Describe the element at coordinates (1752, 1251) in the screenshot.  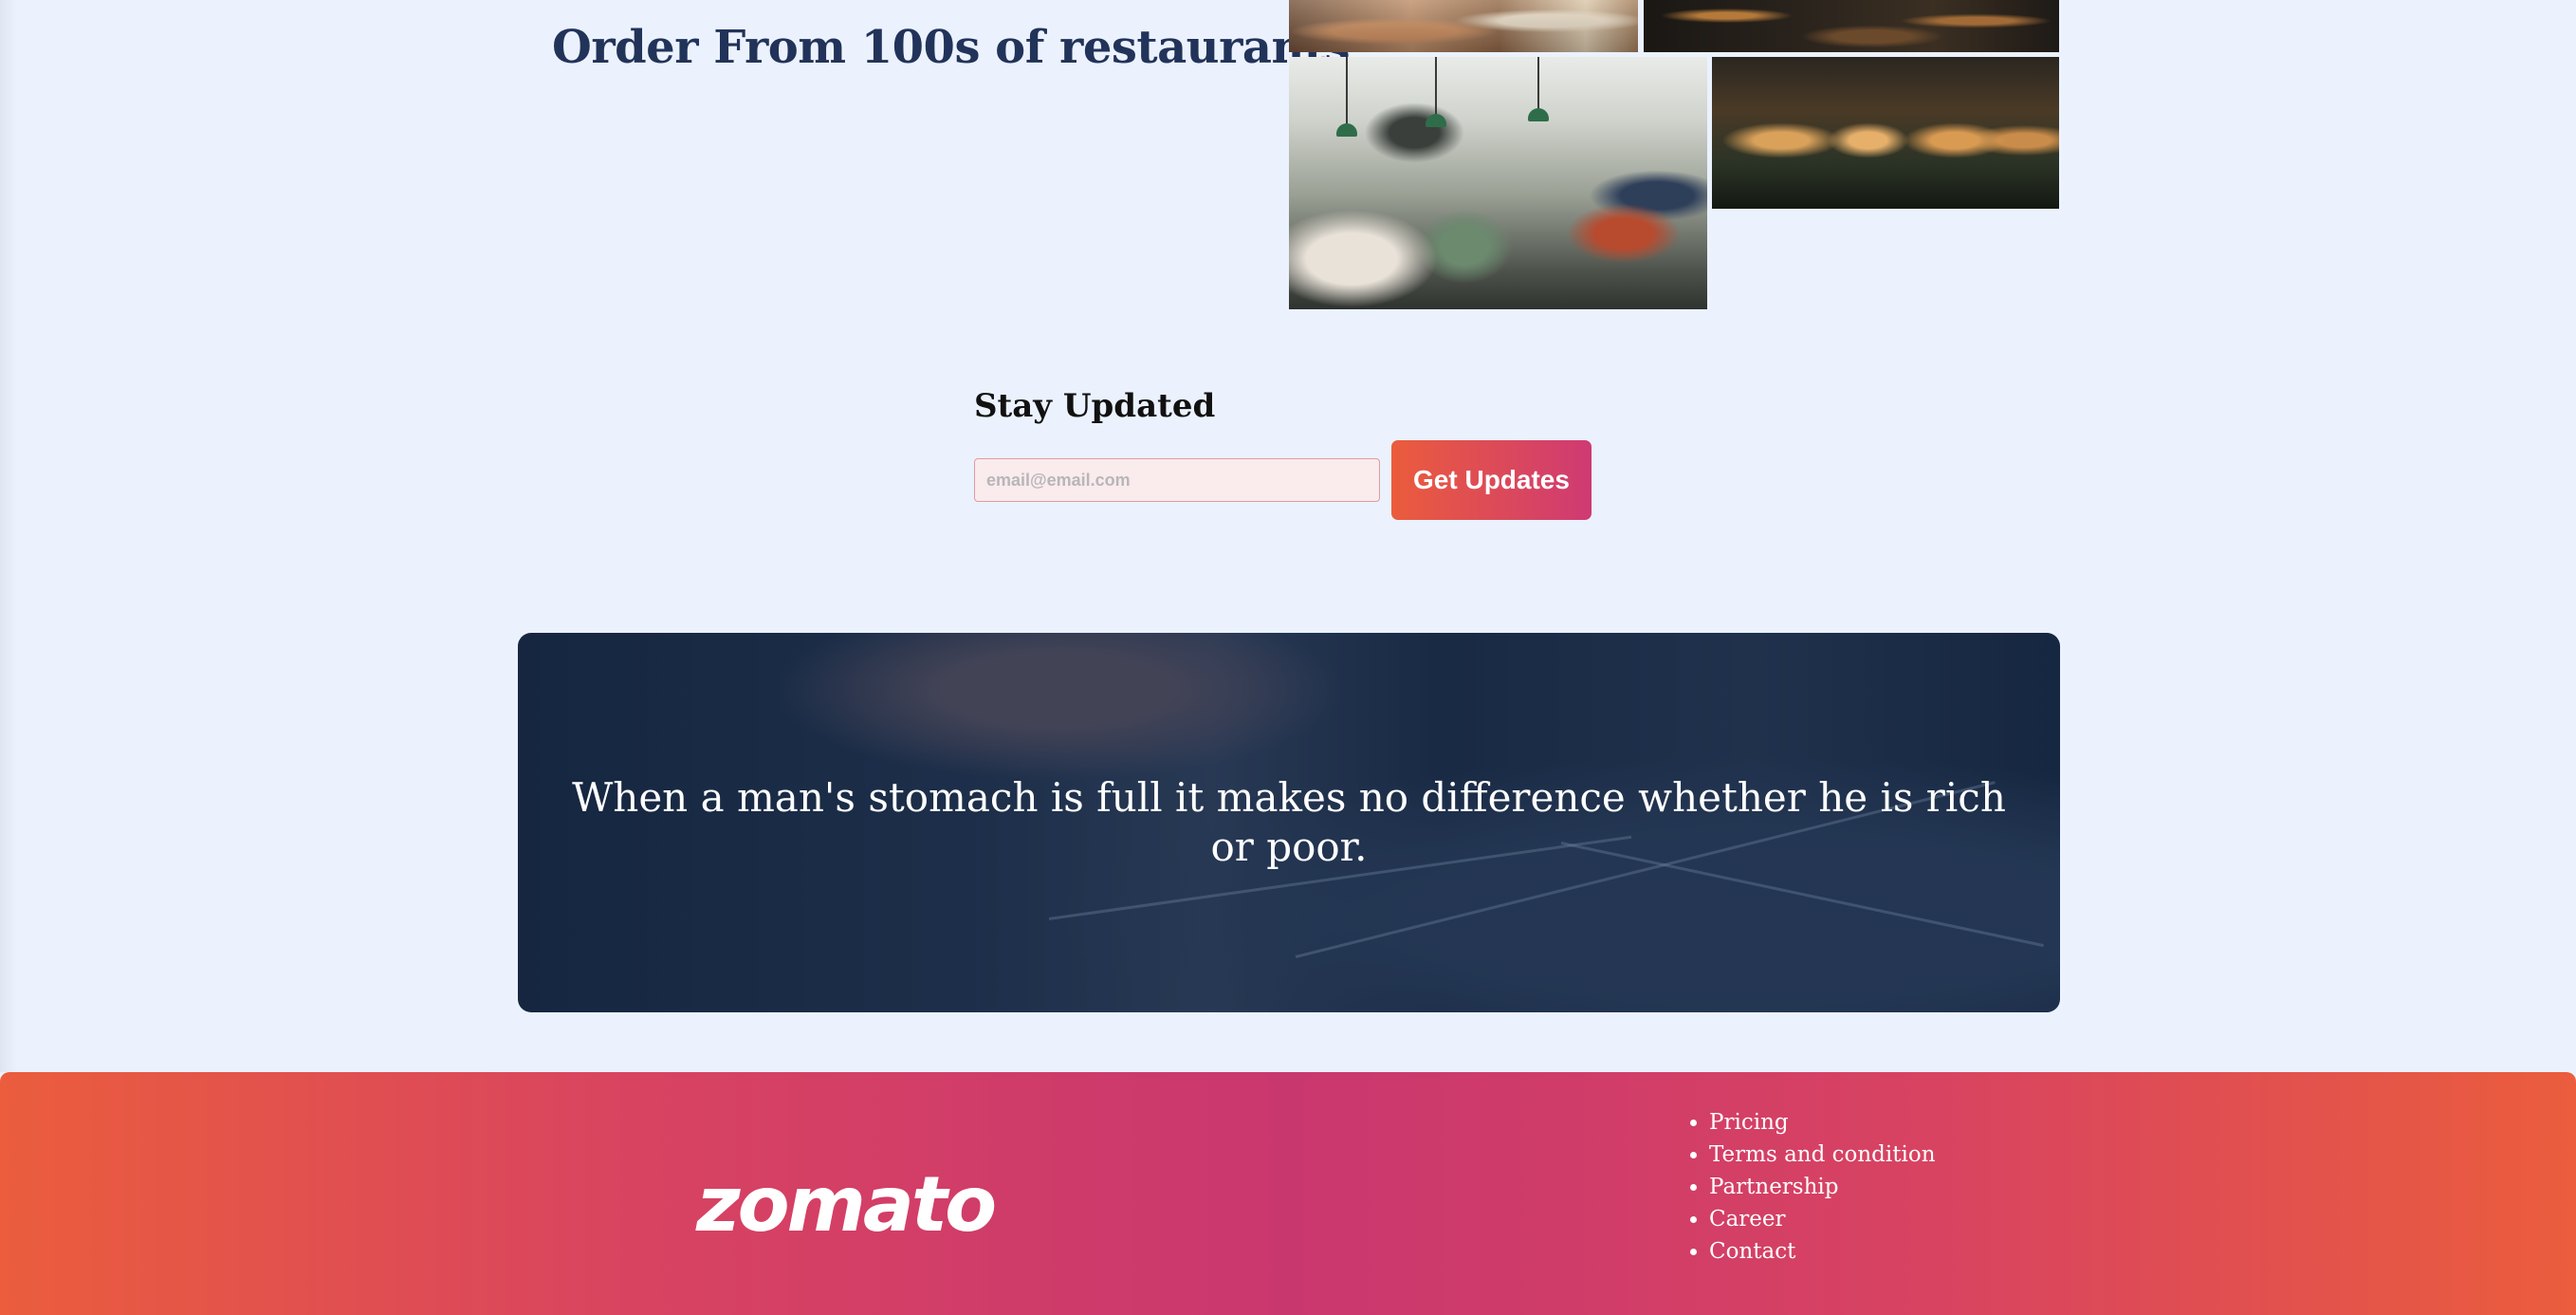
I see `footer-link-contact: Contact` at that location.